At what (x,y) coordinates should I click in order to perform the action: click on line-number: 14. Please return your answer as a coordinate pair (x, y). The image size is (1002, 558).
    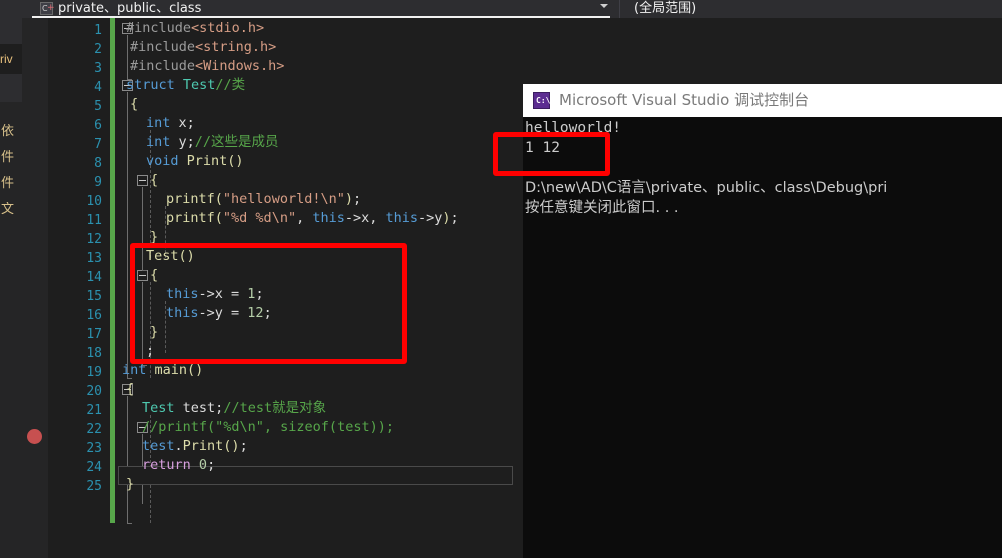
    Looking at the image, I should click on (94, 277).